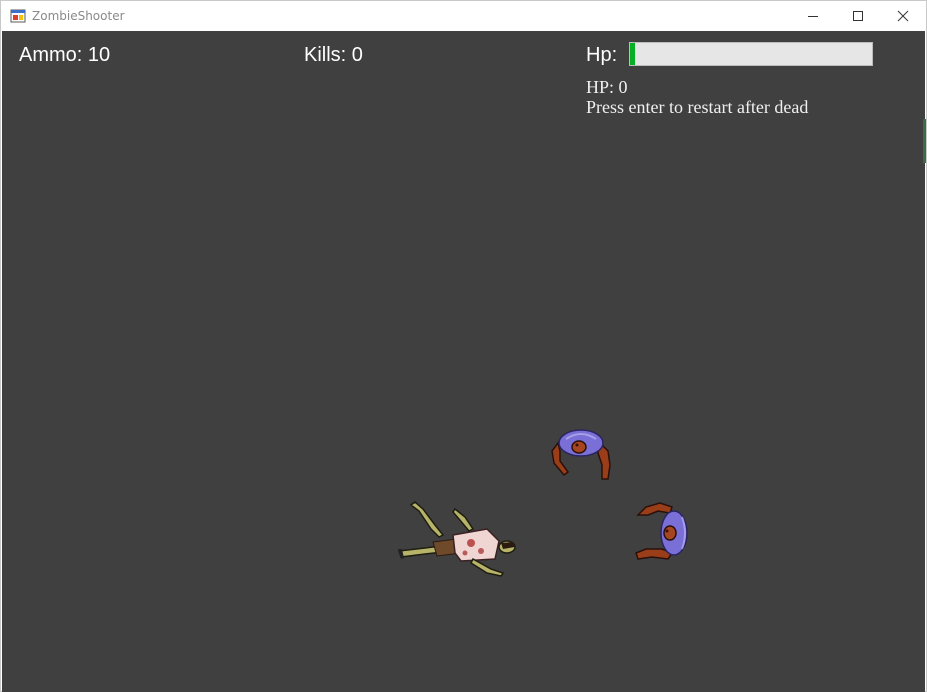 Image resolution: width=927 pixels, height=692 pixels. Describe the element at coordinates (65, 55) in the screenshot. I see `ammo-counter: Ammo: 10` at that location.